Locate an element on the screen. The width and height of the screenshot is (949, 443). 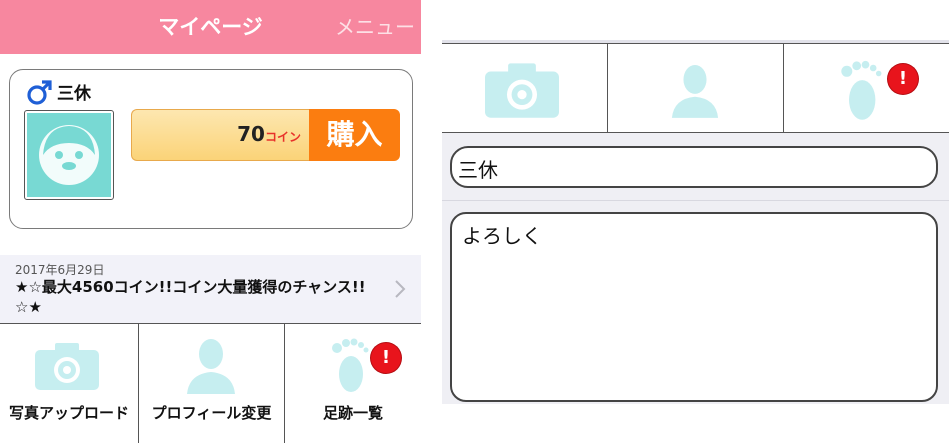
coin-balance: 70コイン is located at coordinates (220, 135).